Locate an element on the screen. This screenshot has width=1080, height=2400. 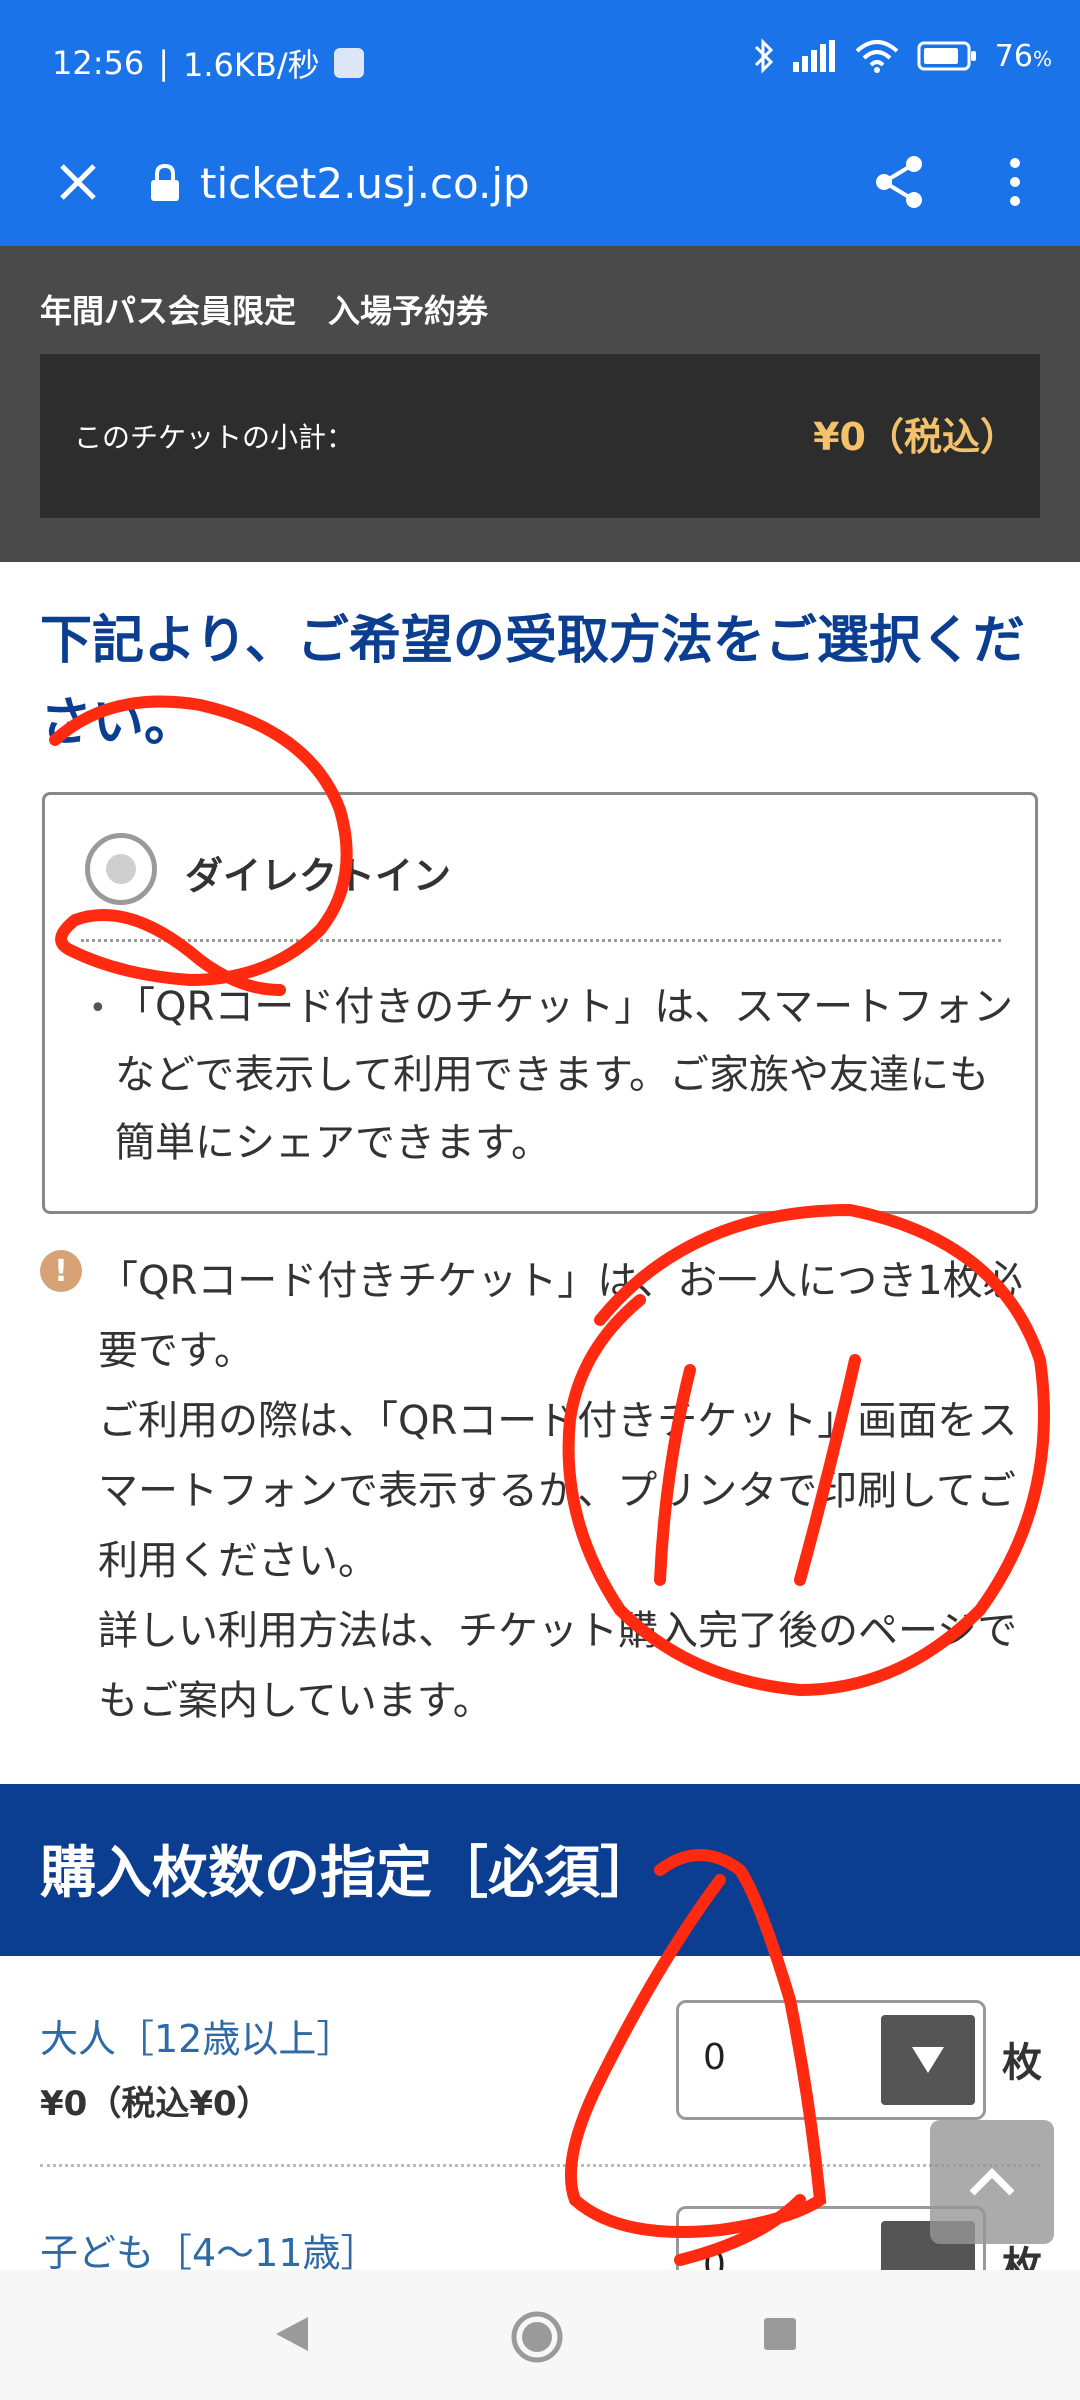
subtotal-label: このチケットの小計： is located at coordinates (214, 437).